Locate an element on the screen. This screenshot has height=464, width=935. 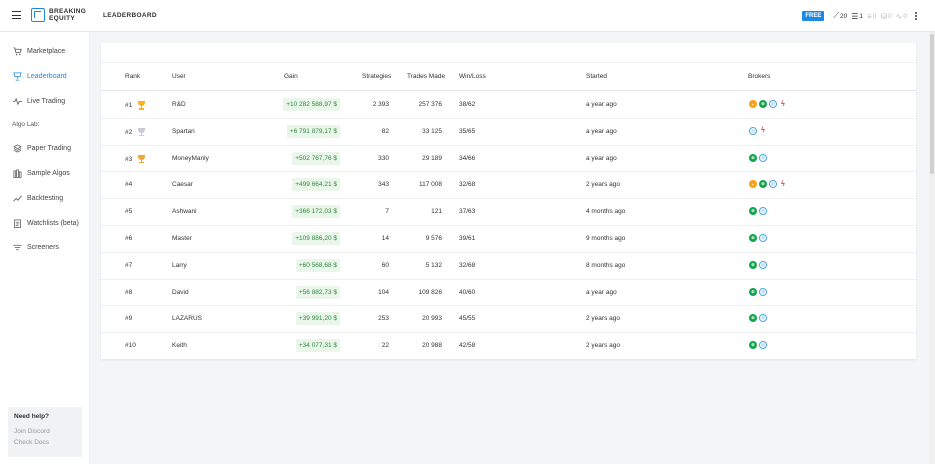
win-loss-value: 32/68 is located at coordinates (467, 185).